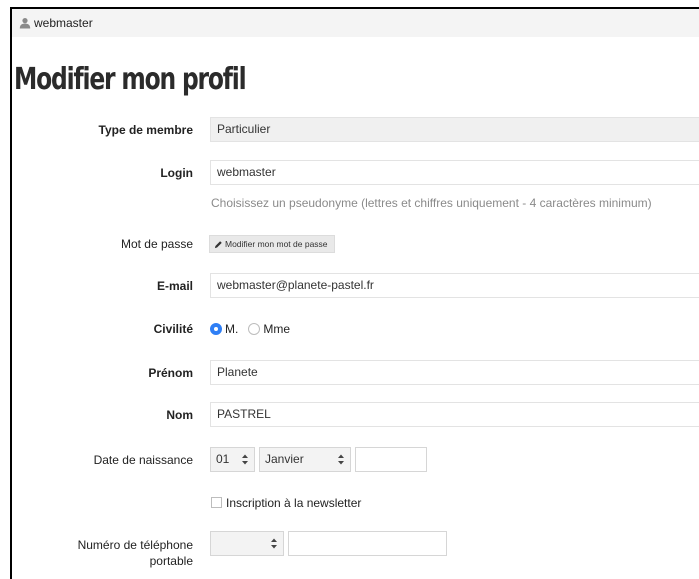  I want to click on civility-radio-m, so click(216, 329).